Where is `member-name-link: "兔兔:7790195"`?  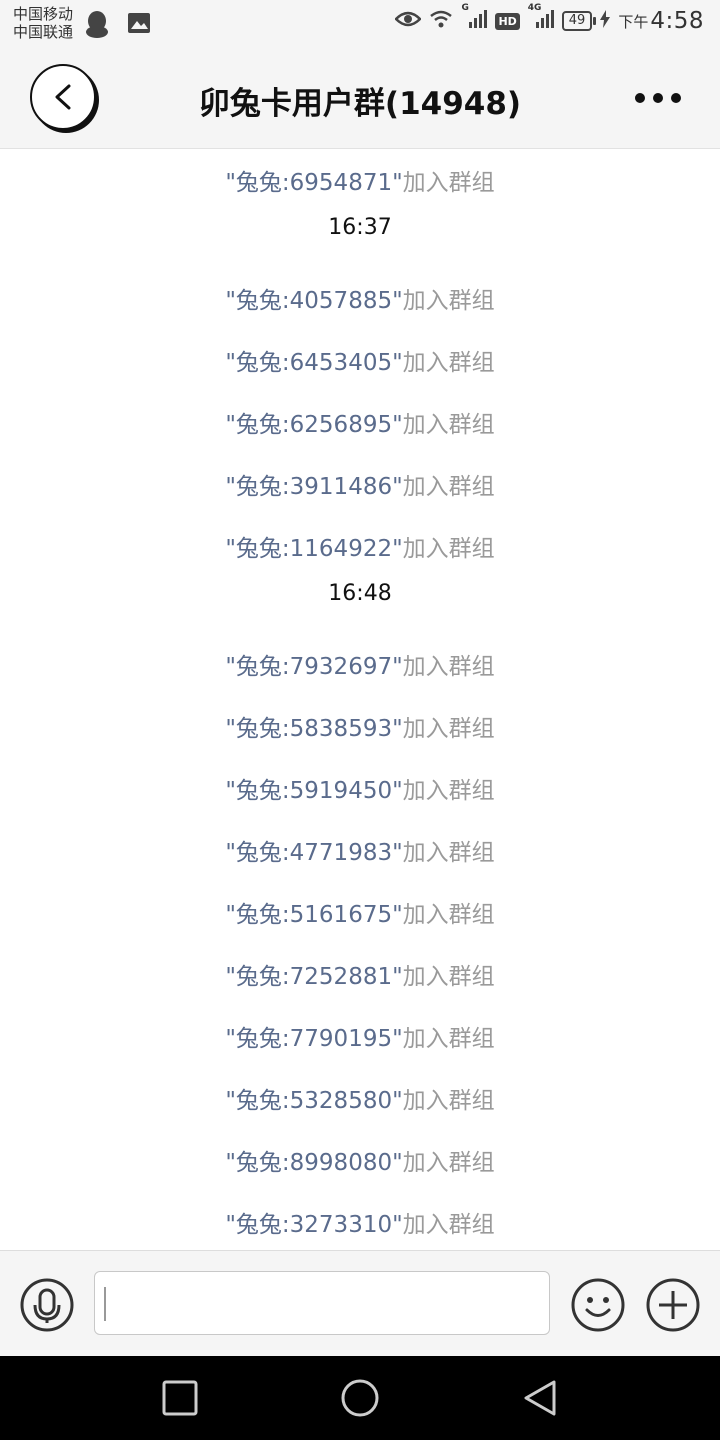
member-name-link: "兔兔:7790195" is located at coordinates (313, 1039).